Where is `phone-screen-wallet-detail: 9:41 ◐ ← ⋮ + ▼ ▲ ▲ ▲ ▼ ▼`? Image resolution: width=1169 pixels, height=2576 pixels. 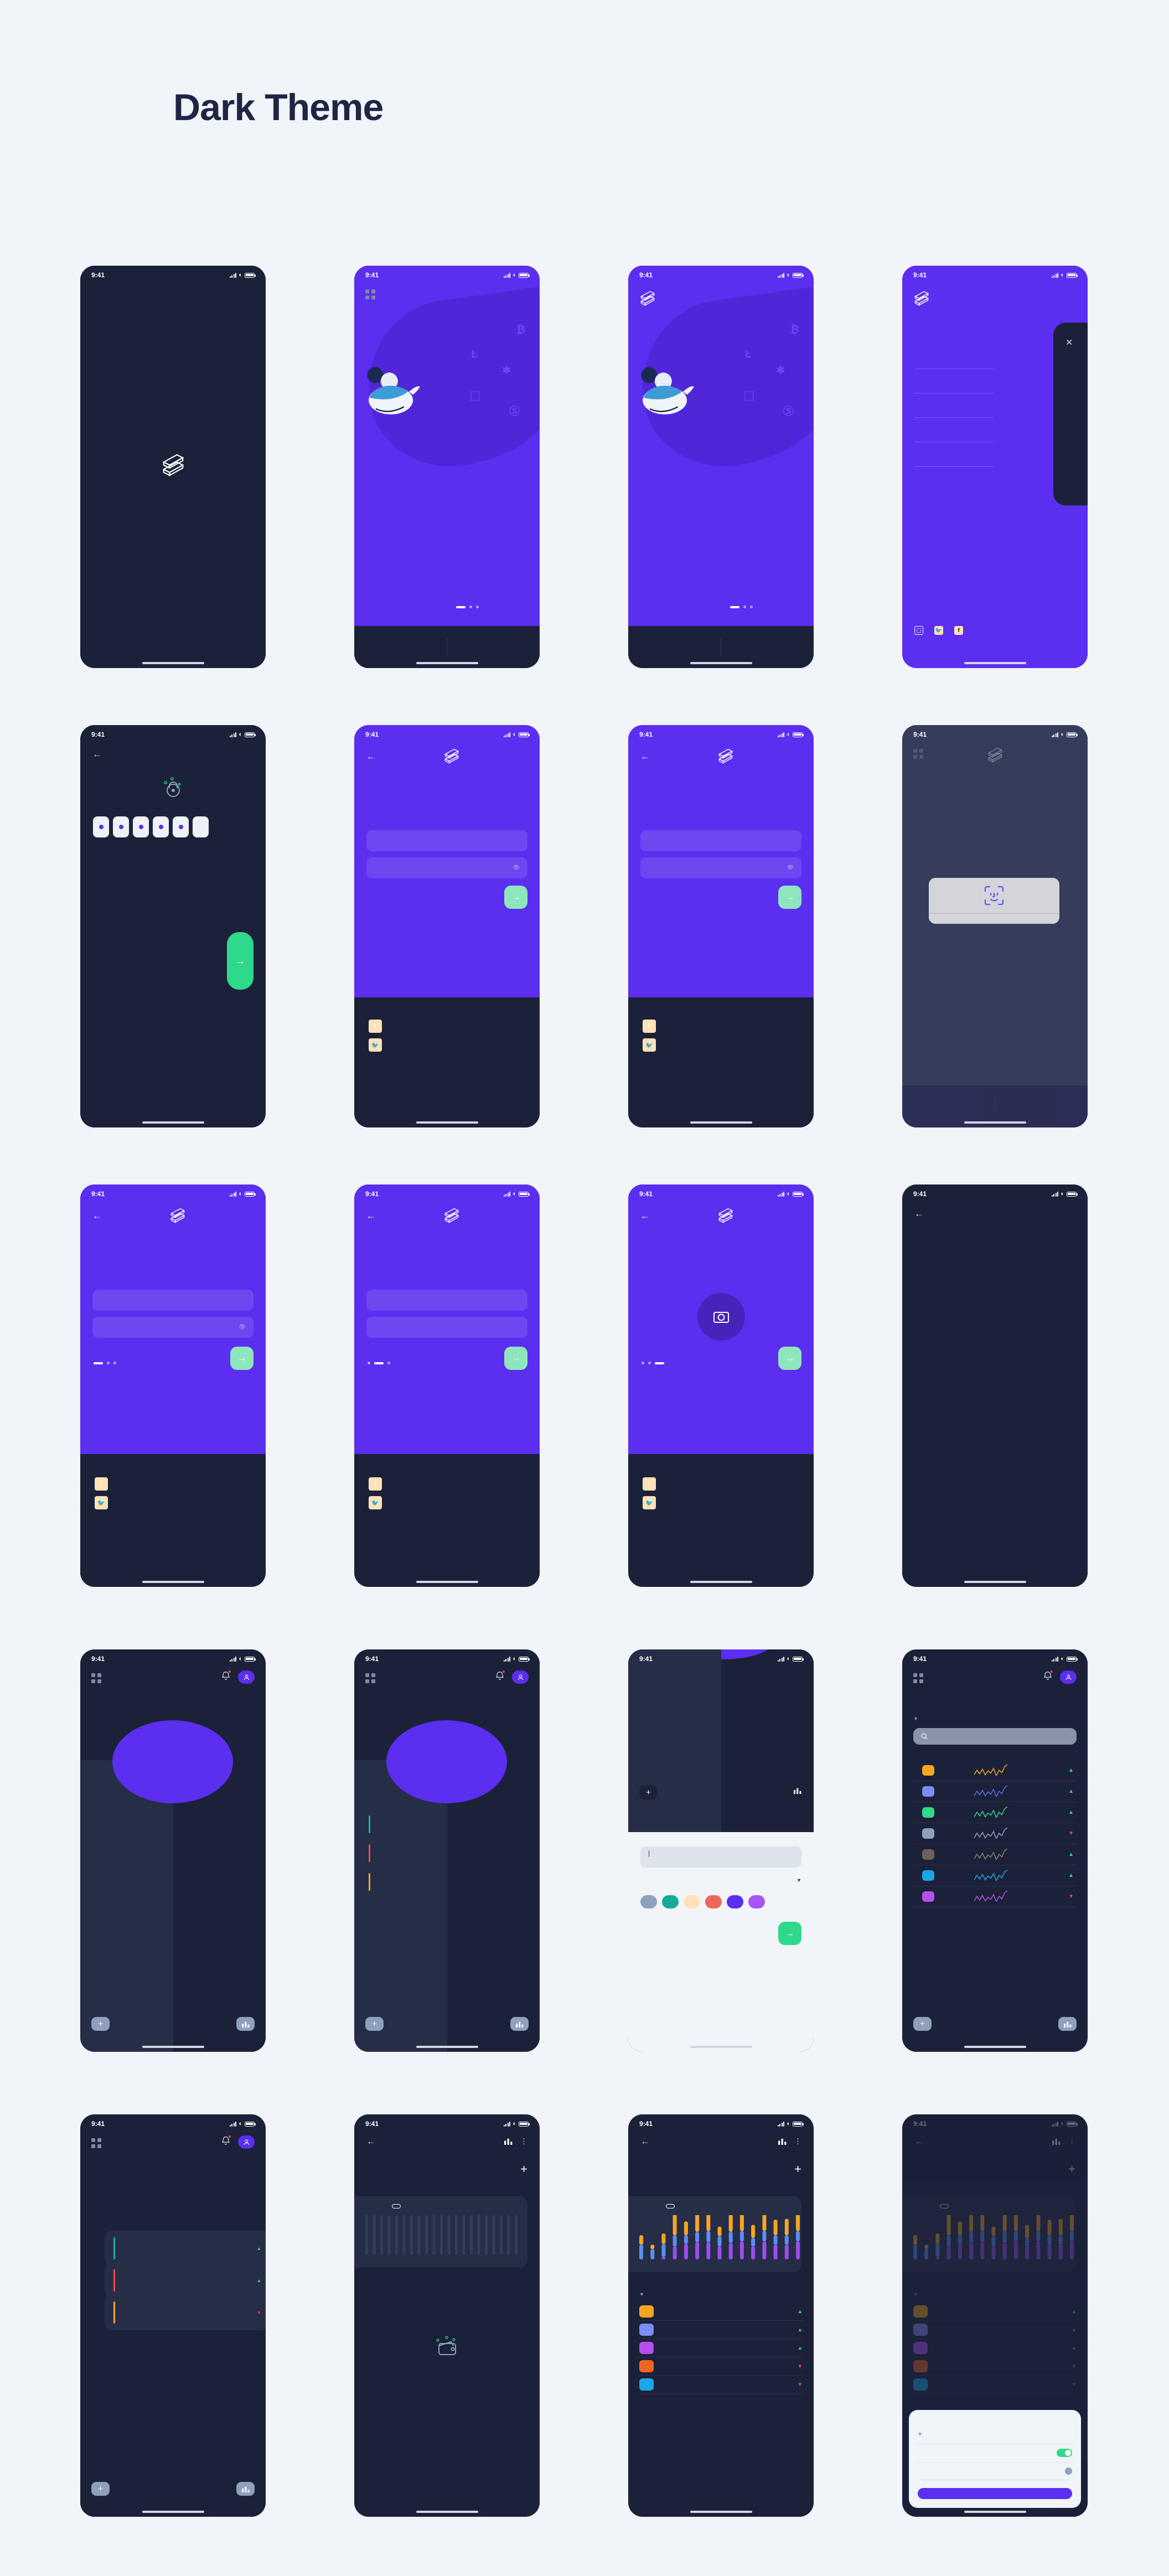
phone-screen-wallet-detail: 9:41 ◐ ← ⋮ + ▼ ▲ ▲ ▲ ▼ ▼ is located at coordinates (721, 2315).